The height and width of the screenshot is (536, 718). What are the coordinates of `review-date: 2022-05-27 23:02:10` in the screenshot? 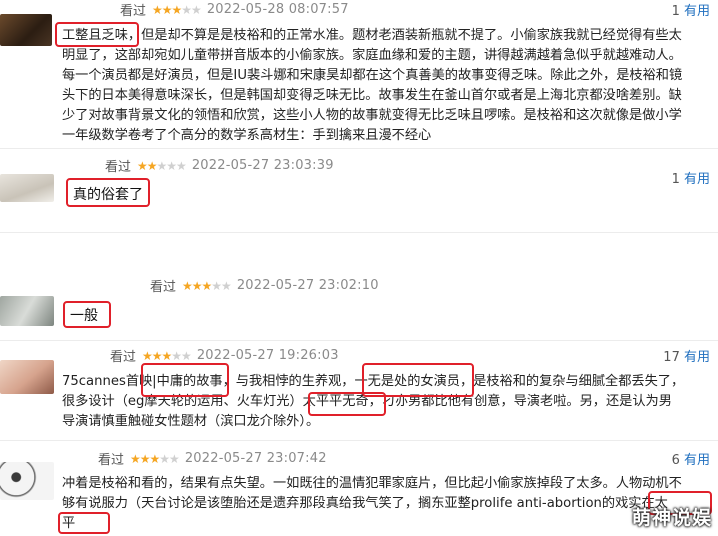 It's located at (307, 285).